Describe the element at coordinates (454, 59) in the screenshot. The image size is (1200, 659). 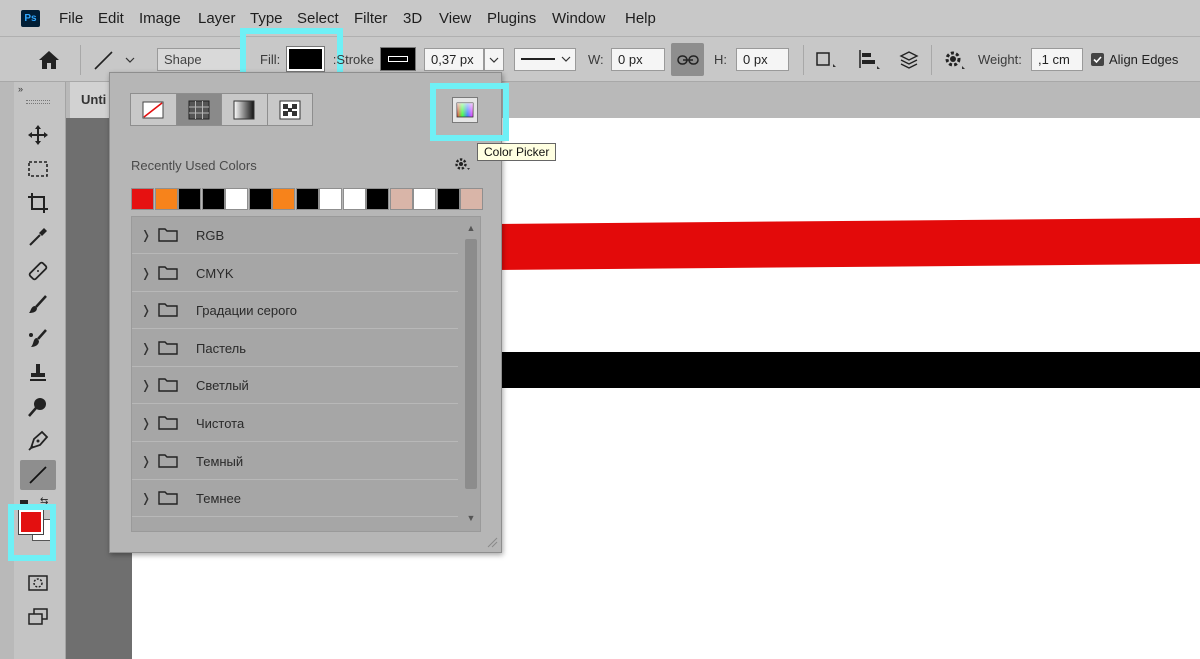
I see `stroke-width-input: 0,37 px` at that location.